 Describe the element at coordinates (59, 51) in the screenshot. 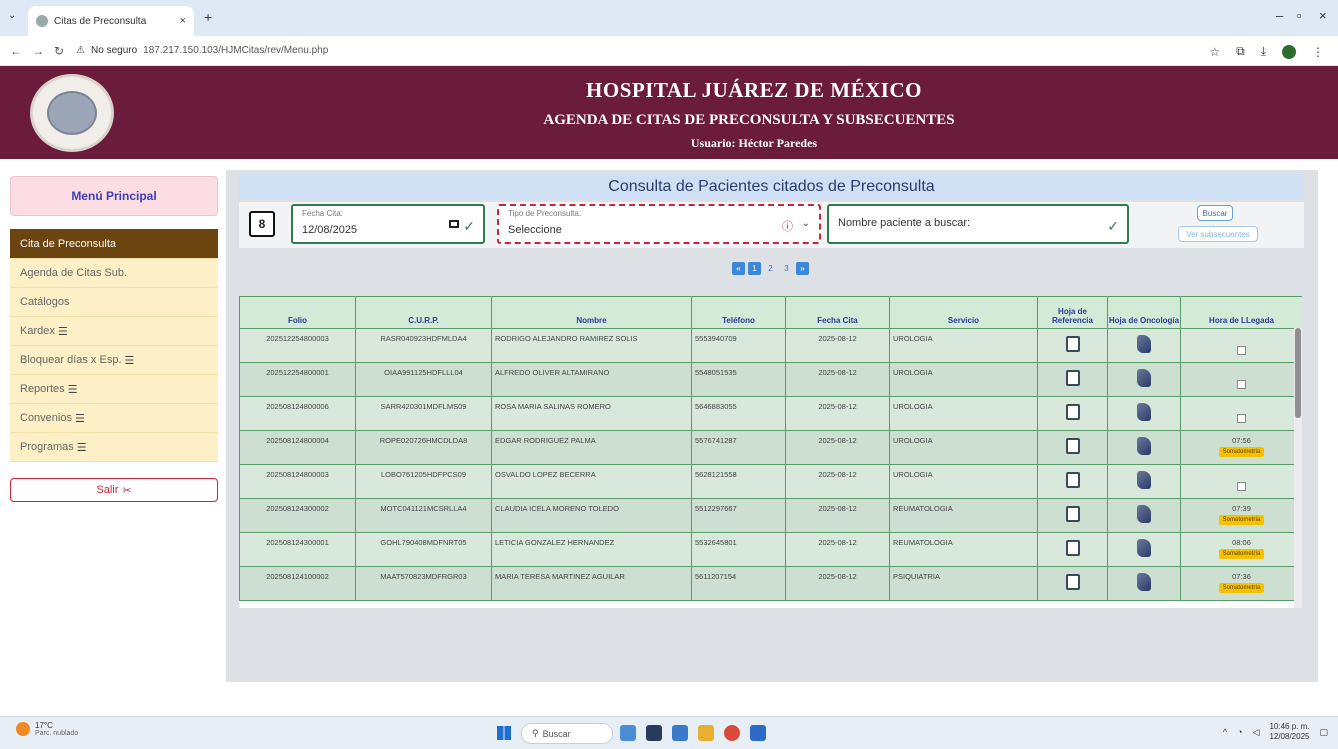

I see `reload-icon: ↻` at that location.